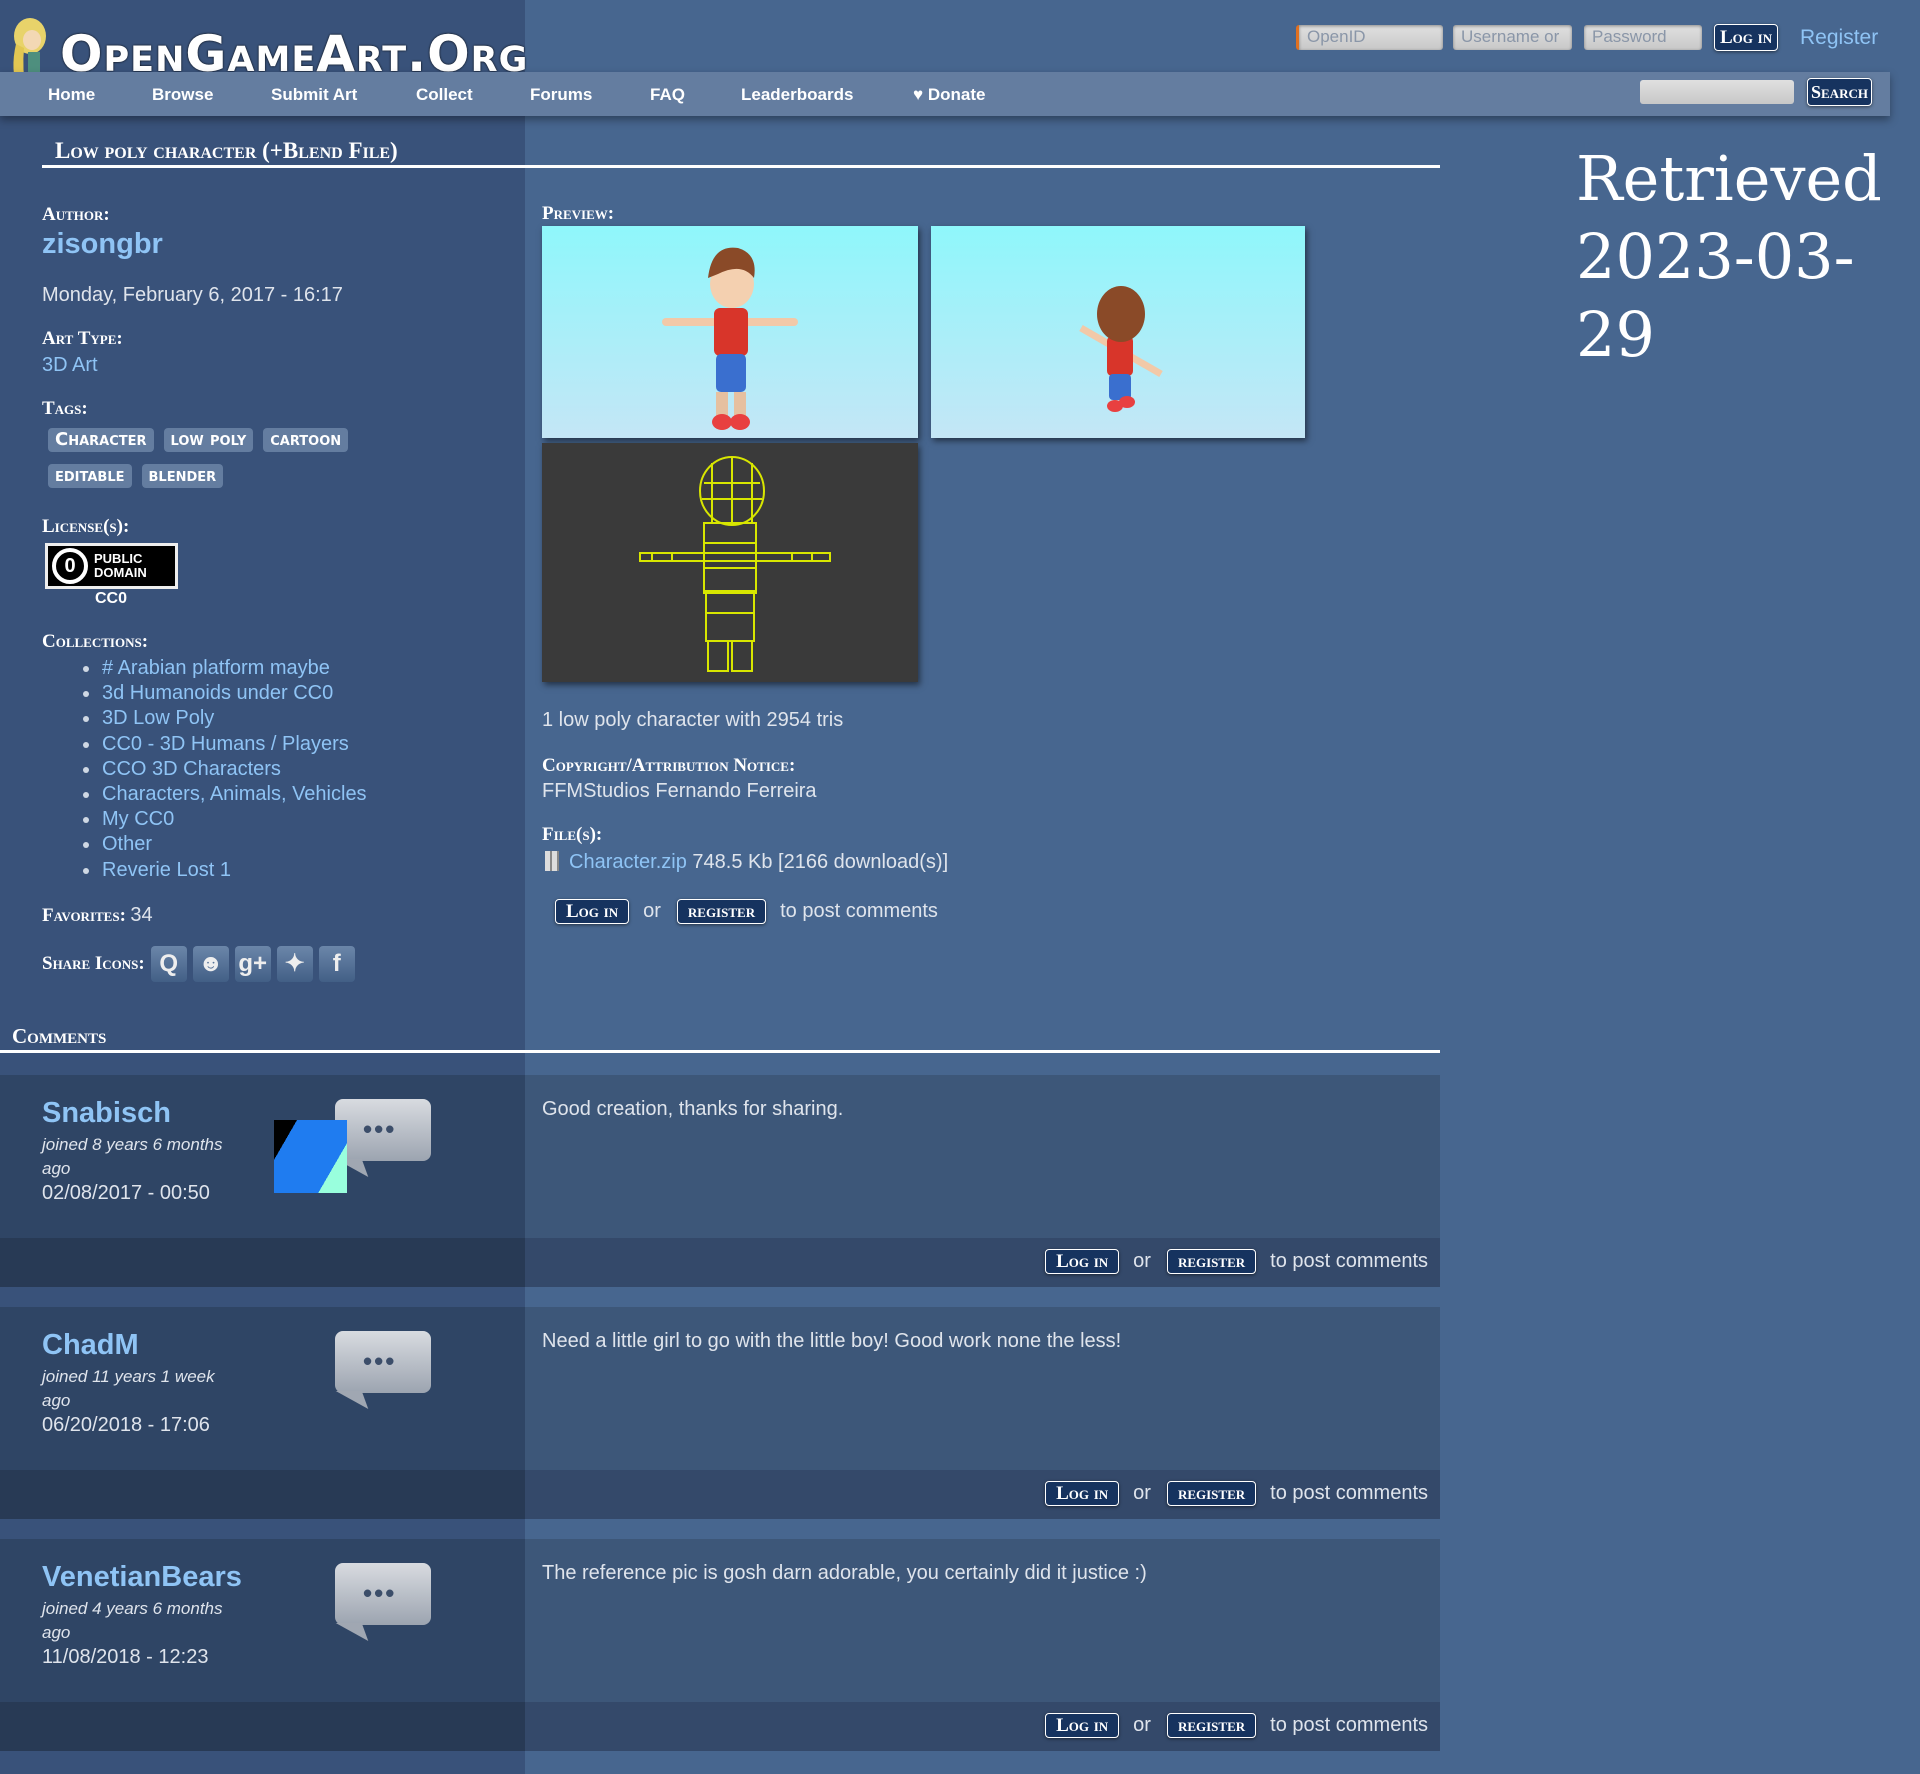 Image resolution: width=1920 pixels, height=1774 pixels. I want to click on preview-image-wireframe, so click(730, 562).